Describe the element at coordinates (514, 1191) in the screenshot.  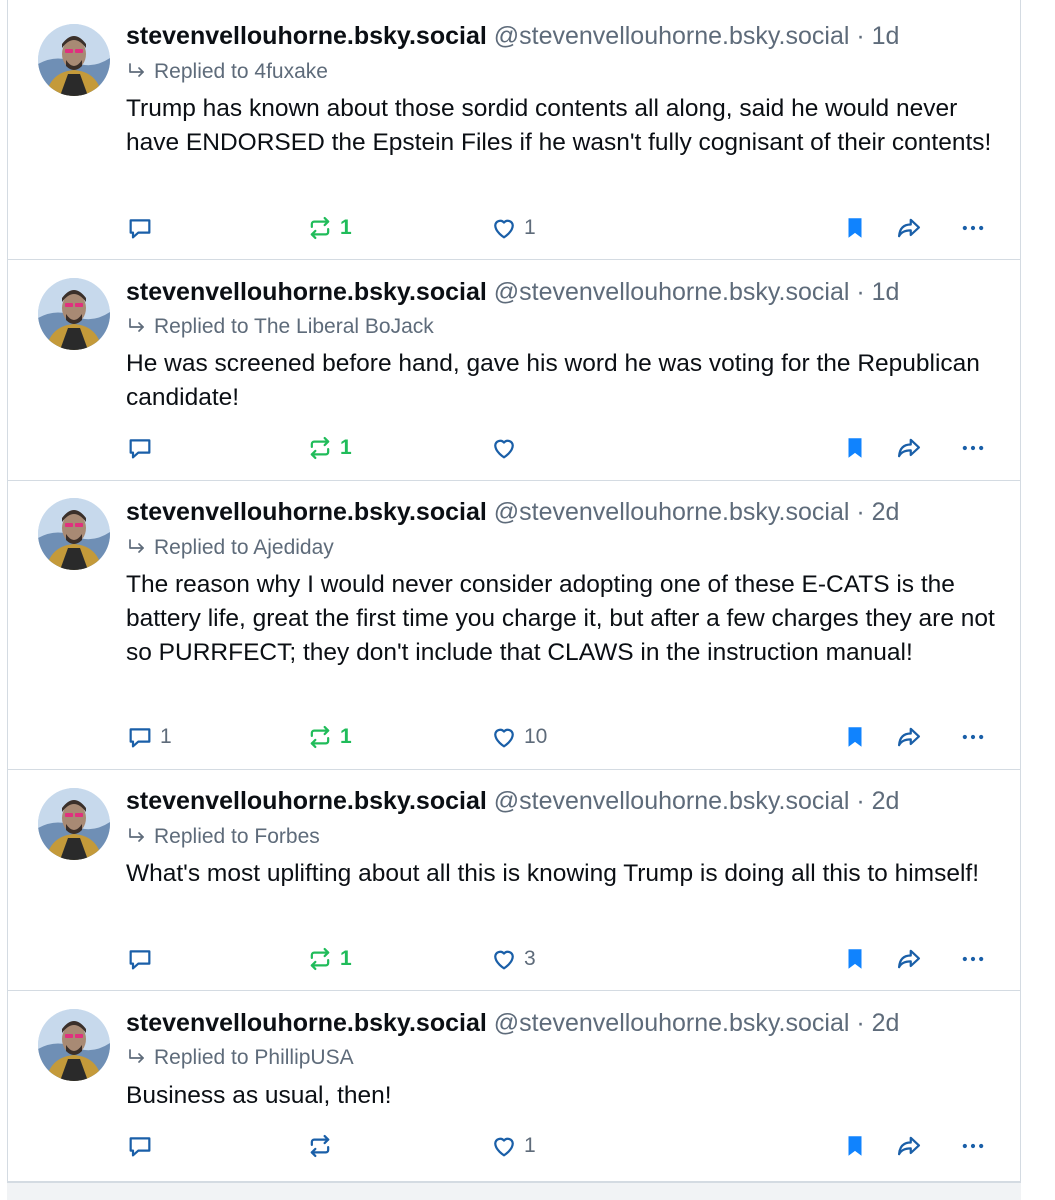
I see `next-post-preview` at that location.